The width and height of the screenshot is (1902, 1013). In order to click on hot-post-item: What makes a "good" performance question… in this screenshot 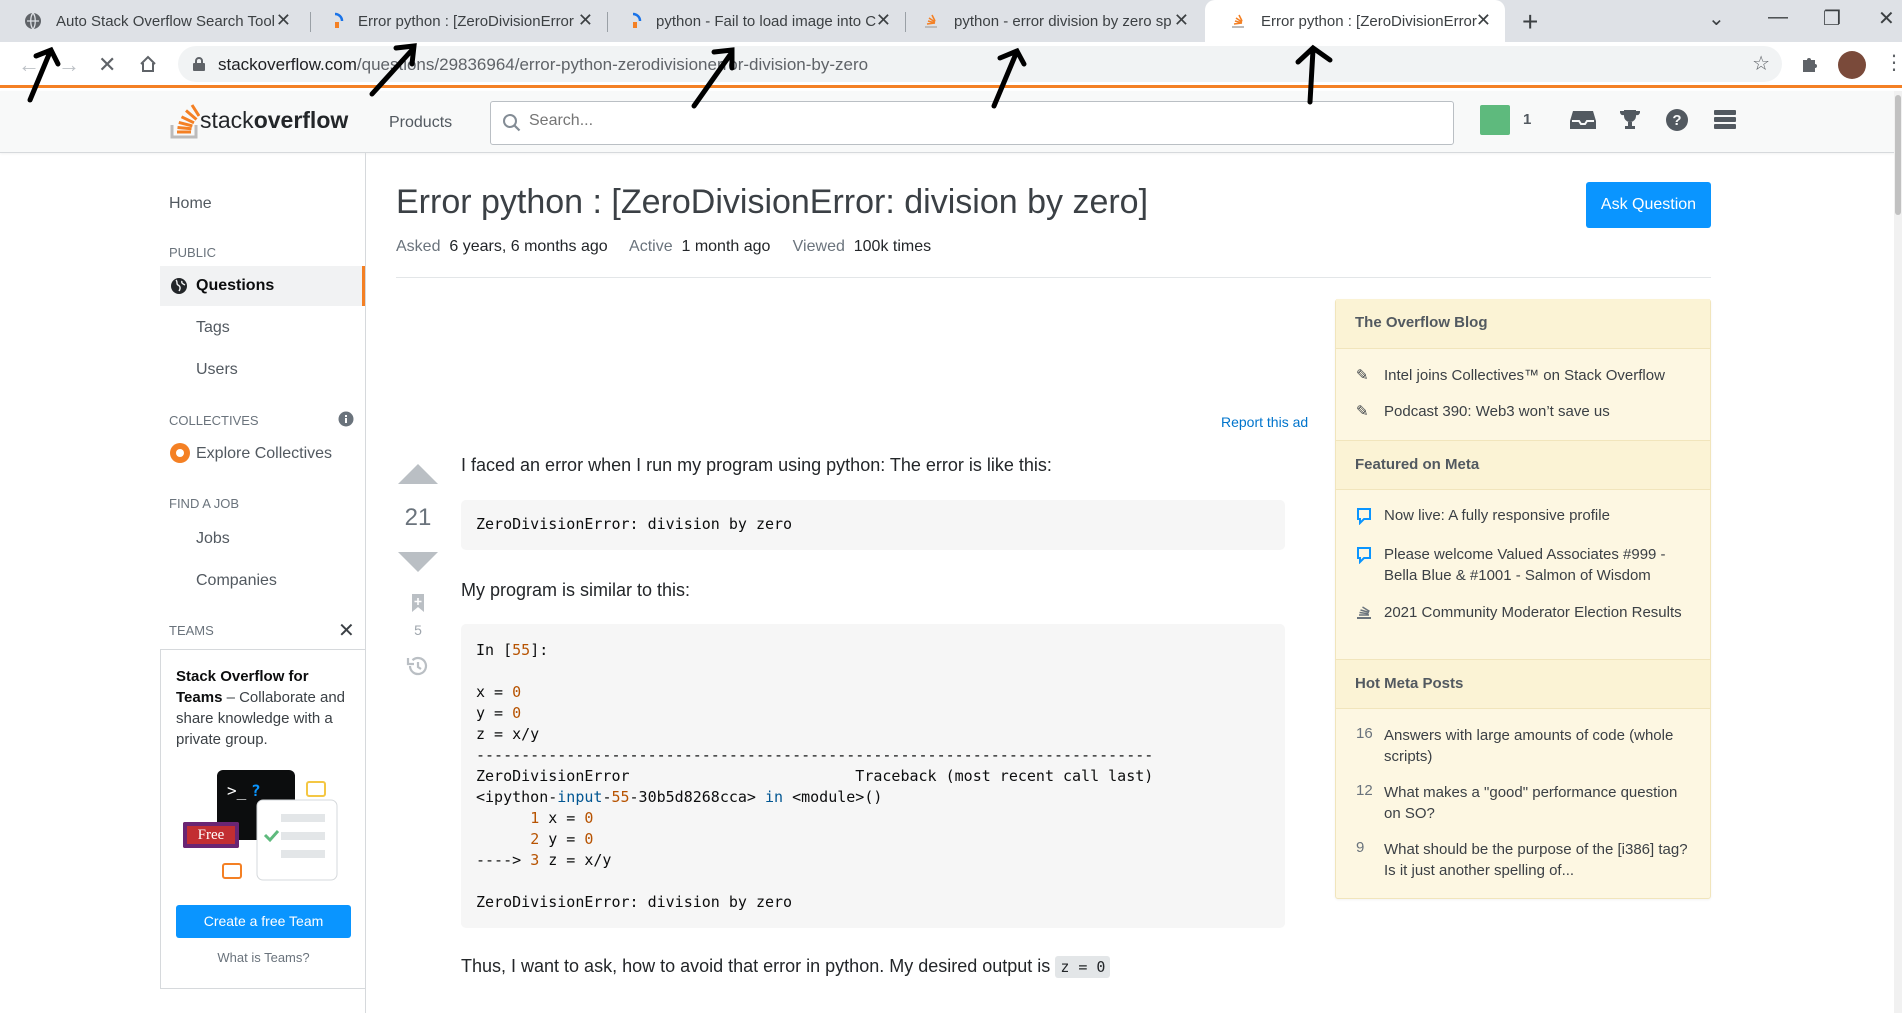, I will do `click(1539, 803)`.